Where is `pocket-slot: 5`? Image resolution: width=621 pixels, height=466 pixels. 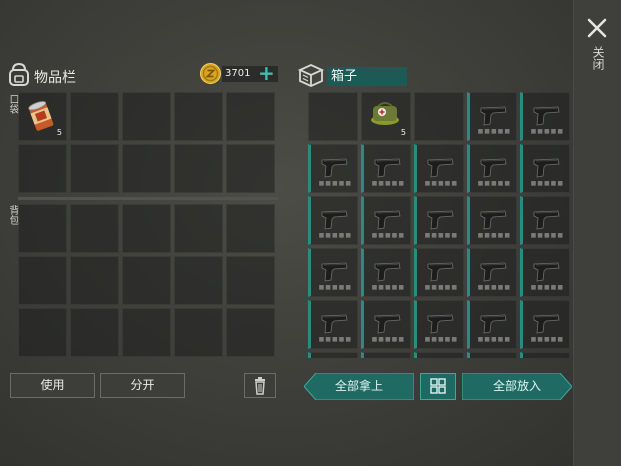 pocket-slot: 5 is located at coordinates (42, 116).